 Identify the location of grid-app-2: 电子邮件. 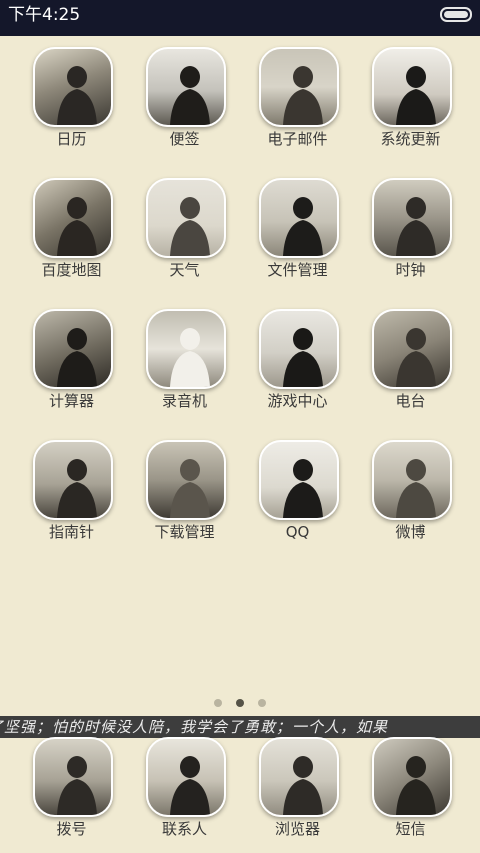
(297, 97).